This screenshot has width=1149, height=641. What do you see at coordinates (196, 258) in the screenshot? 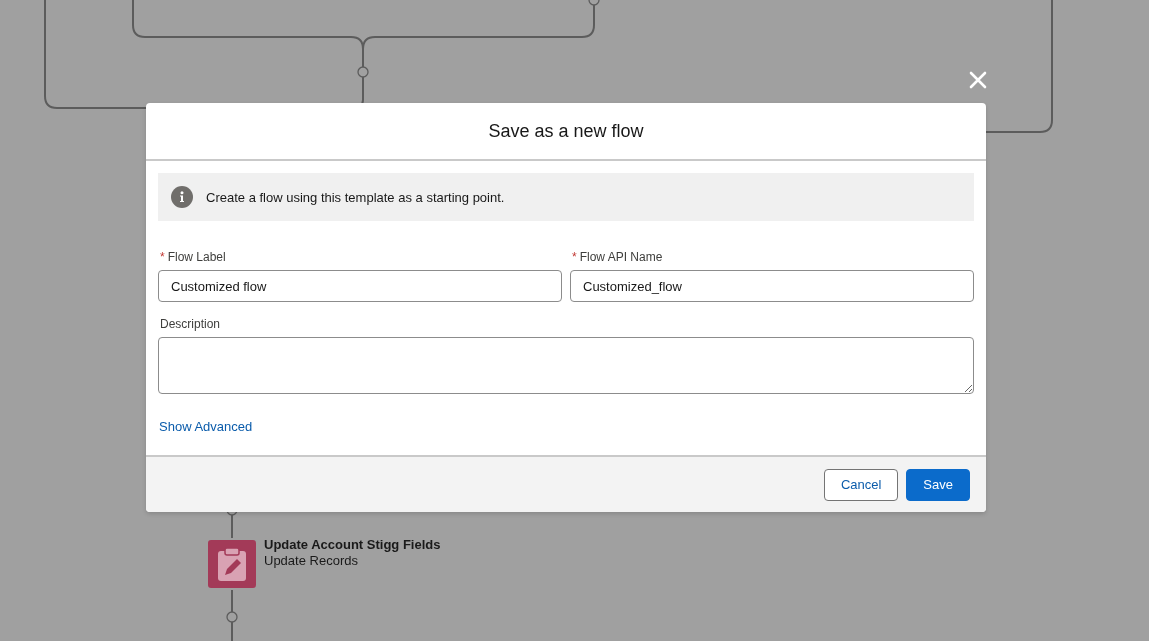
I see `field-label: Flow Label` at bounding box center [196, 258].